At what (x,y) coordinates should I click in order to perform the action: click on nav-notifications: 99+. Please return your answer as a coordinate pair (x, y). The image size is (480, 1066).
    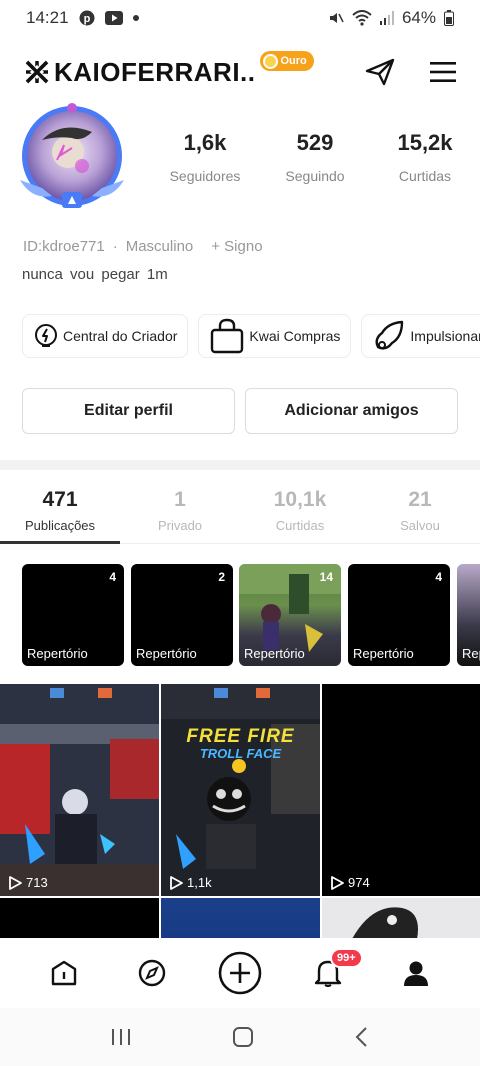
    Looking at the image, I should click on (332, 973).